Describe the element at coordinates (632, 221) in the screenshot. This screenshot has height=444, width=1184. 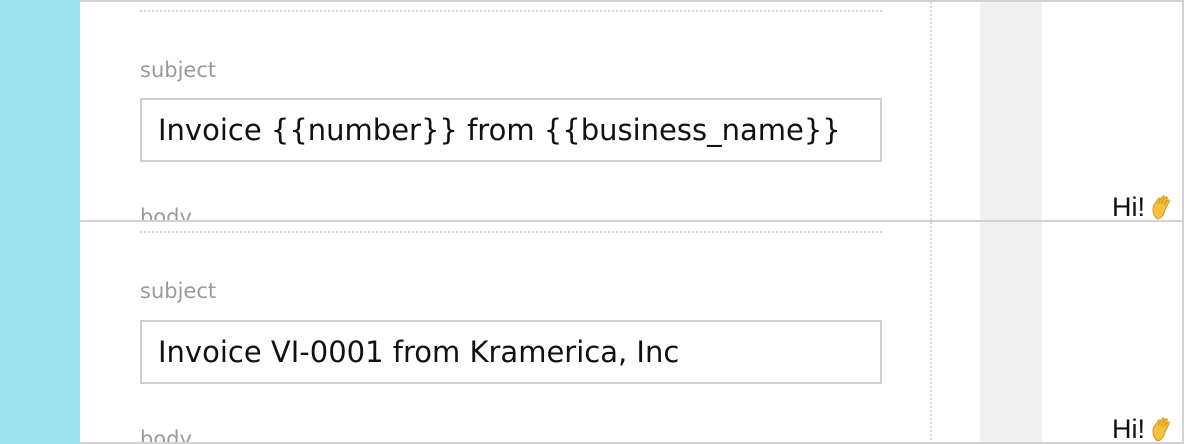
I see `screenshot-divider` at that location.